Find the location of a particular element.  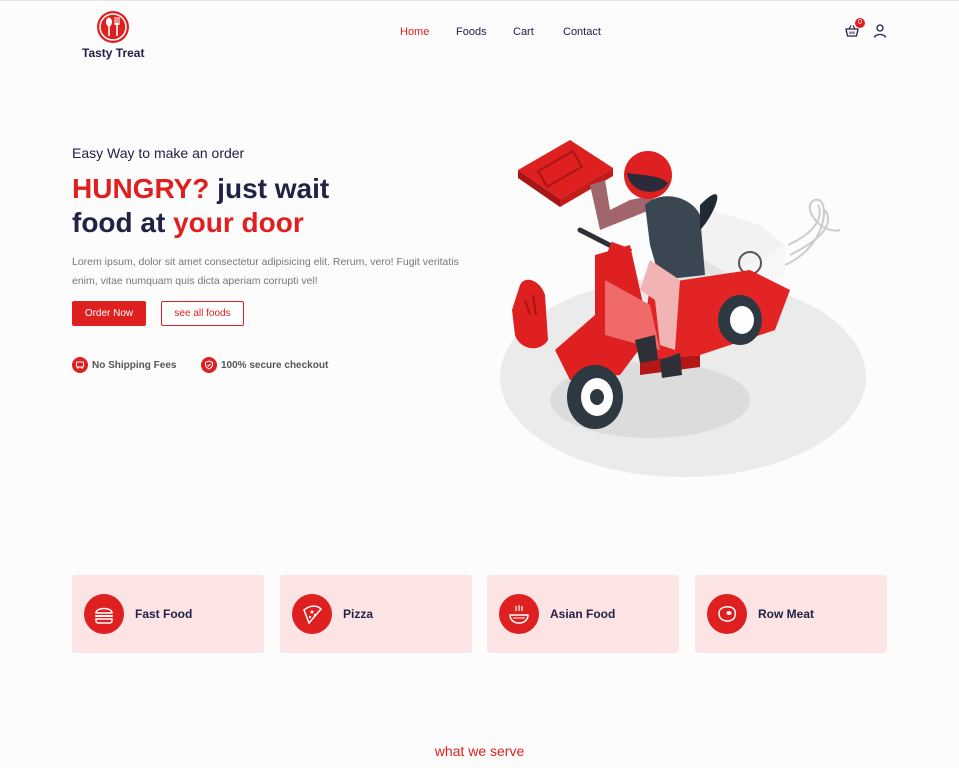

hero-subtitle: Easy Way to make an order is located at coordinates (158, 153).